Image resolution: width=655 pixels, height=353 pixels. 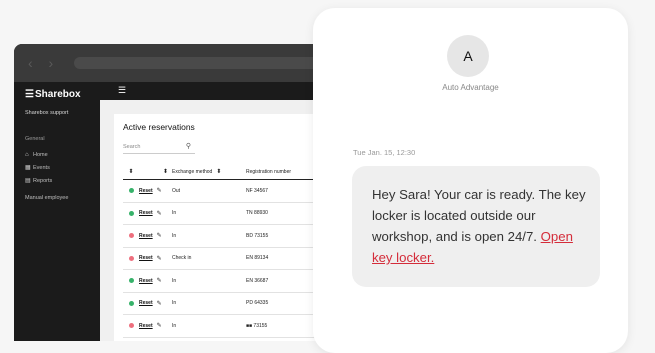 What do you see at coordinates (28, 168) in the screenshot?
I see `events-icon: ▦` at bounding box center [28, 168].